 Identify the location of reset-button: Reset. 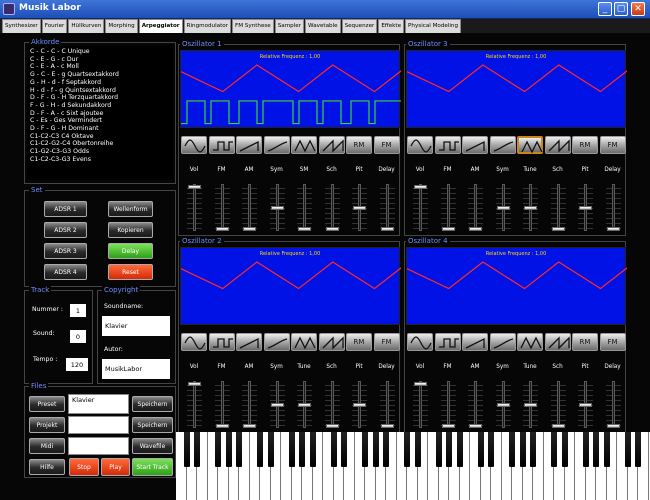
(130, 272).